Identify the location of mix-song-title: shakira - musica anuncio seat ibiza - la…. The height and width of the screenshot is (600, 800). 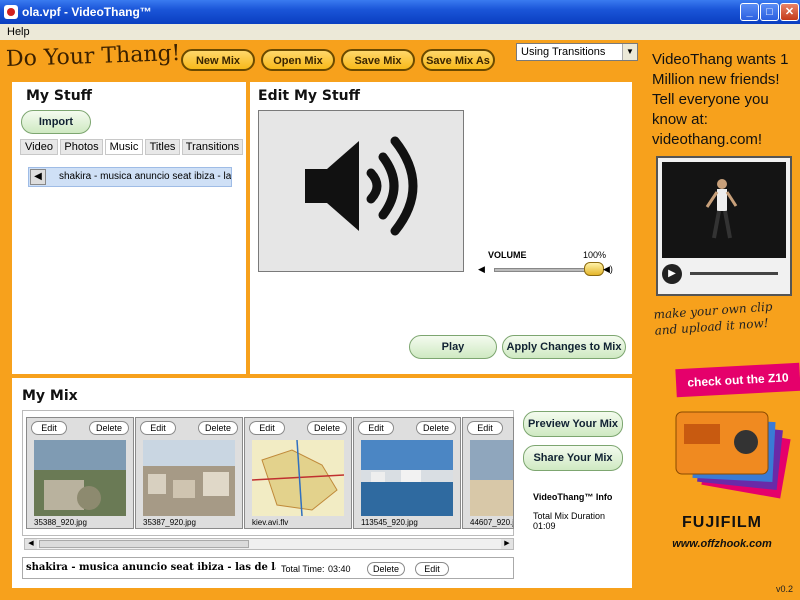
(151, 567).